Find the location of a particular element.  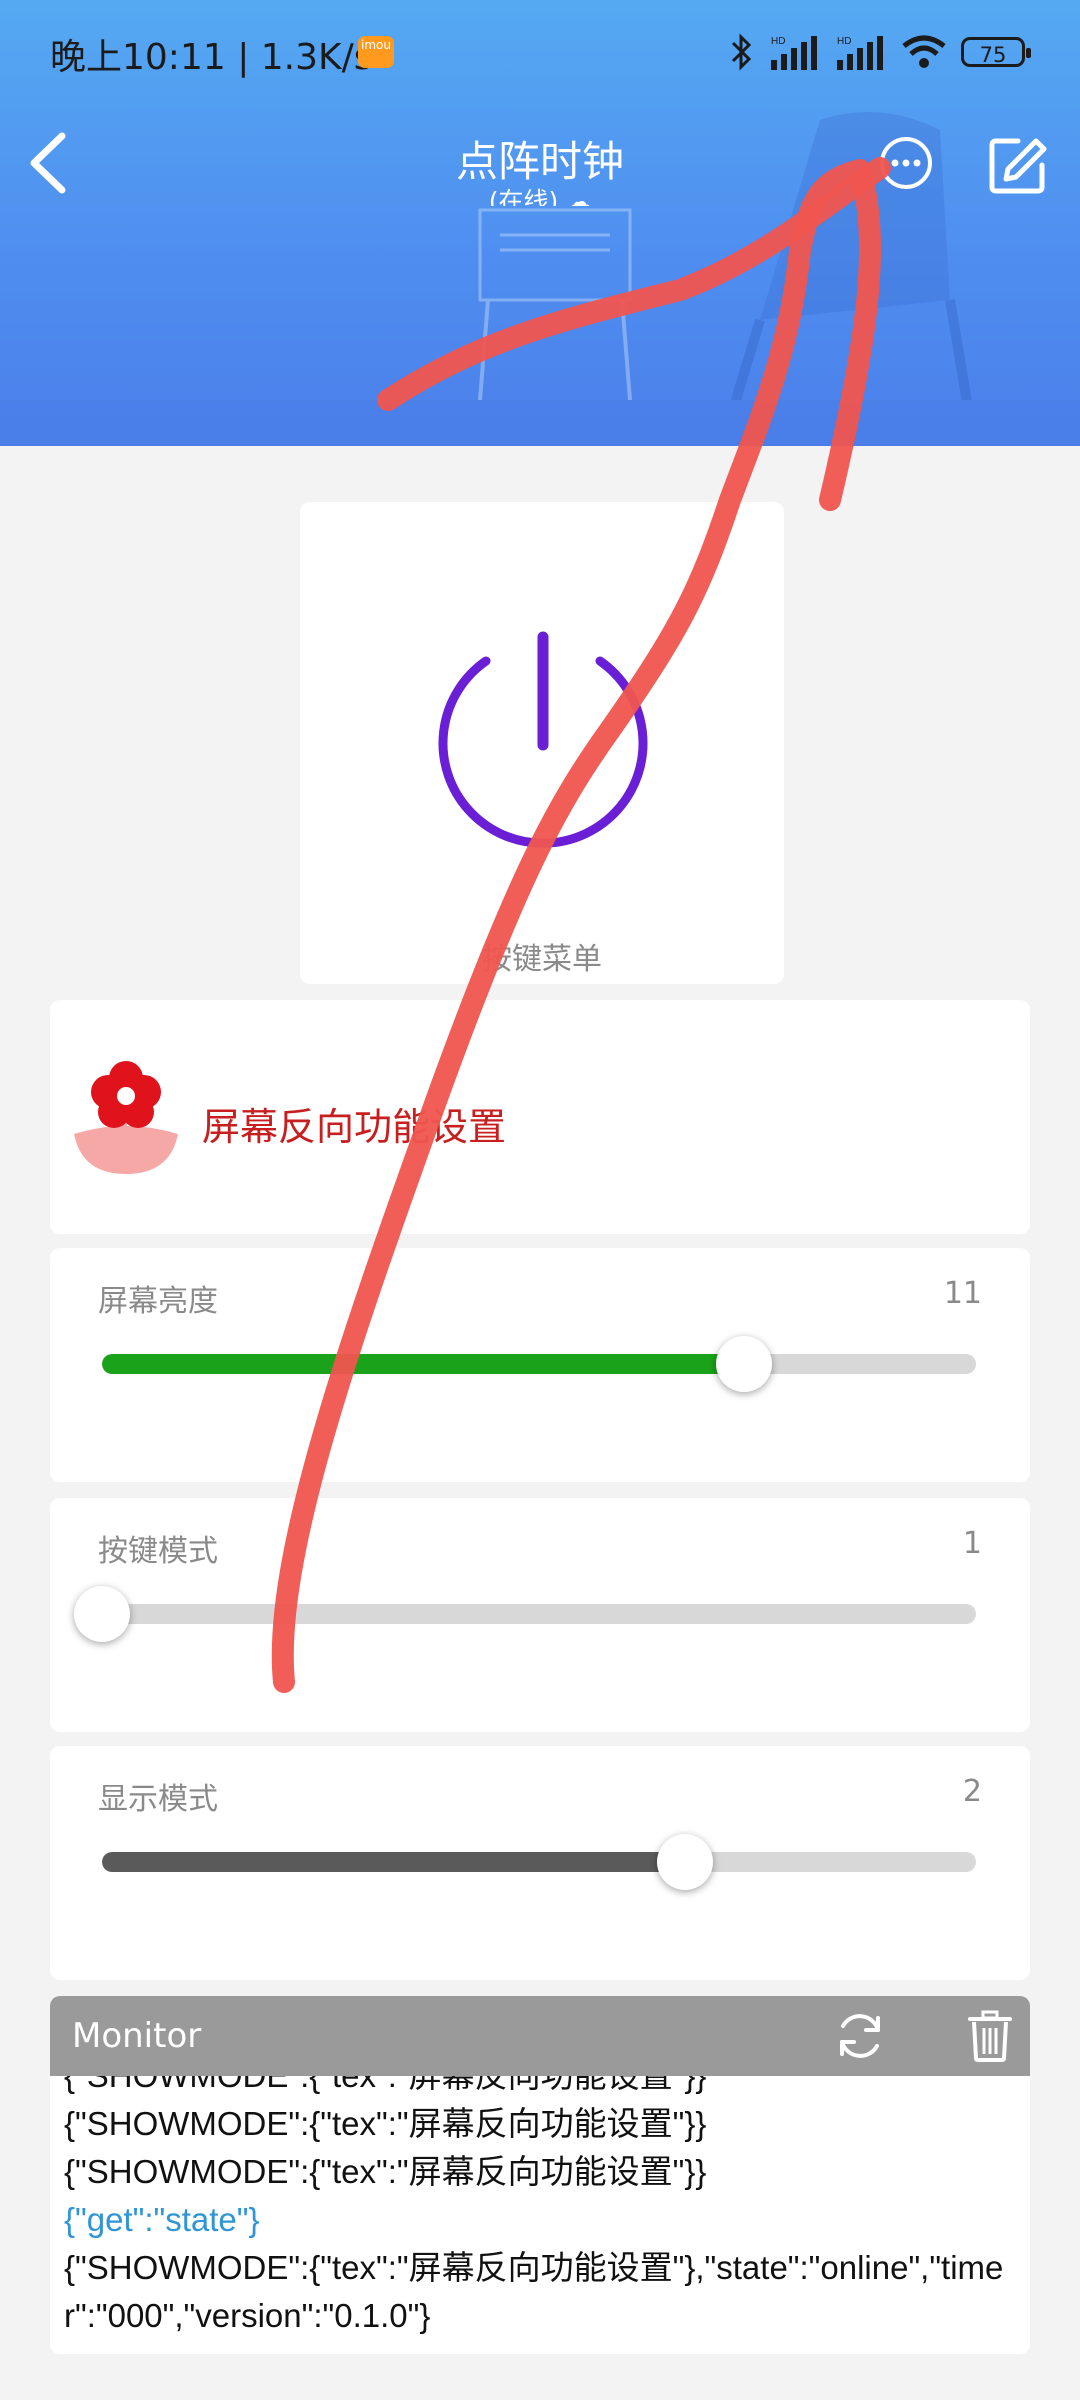

monitor-title: Monitor is located at coordinates (137, 2036).